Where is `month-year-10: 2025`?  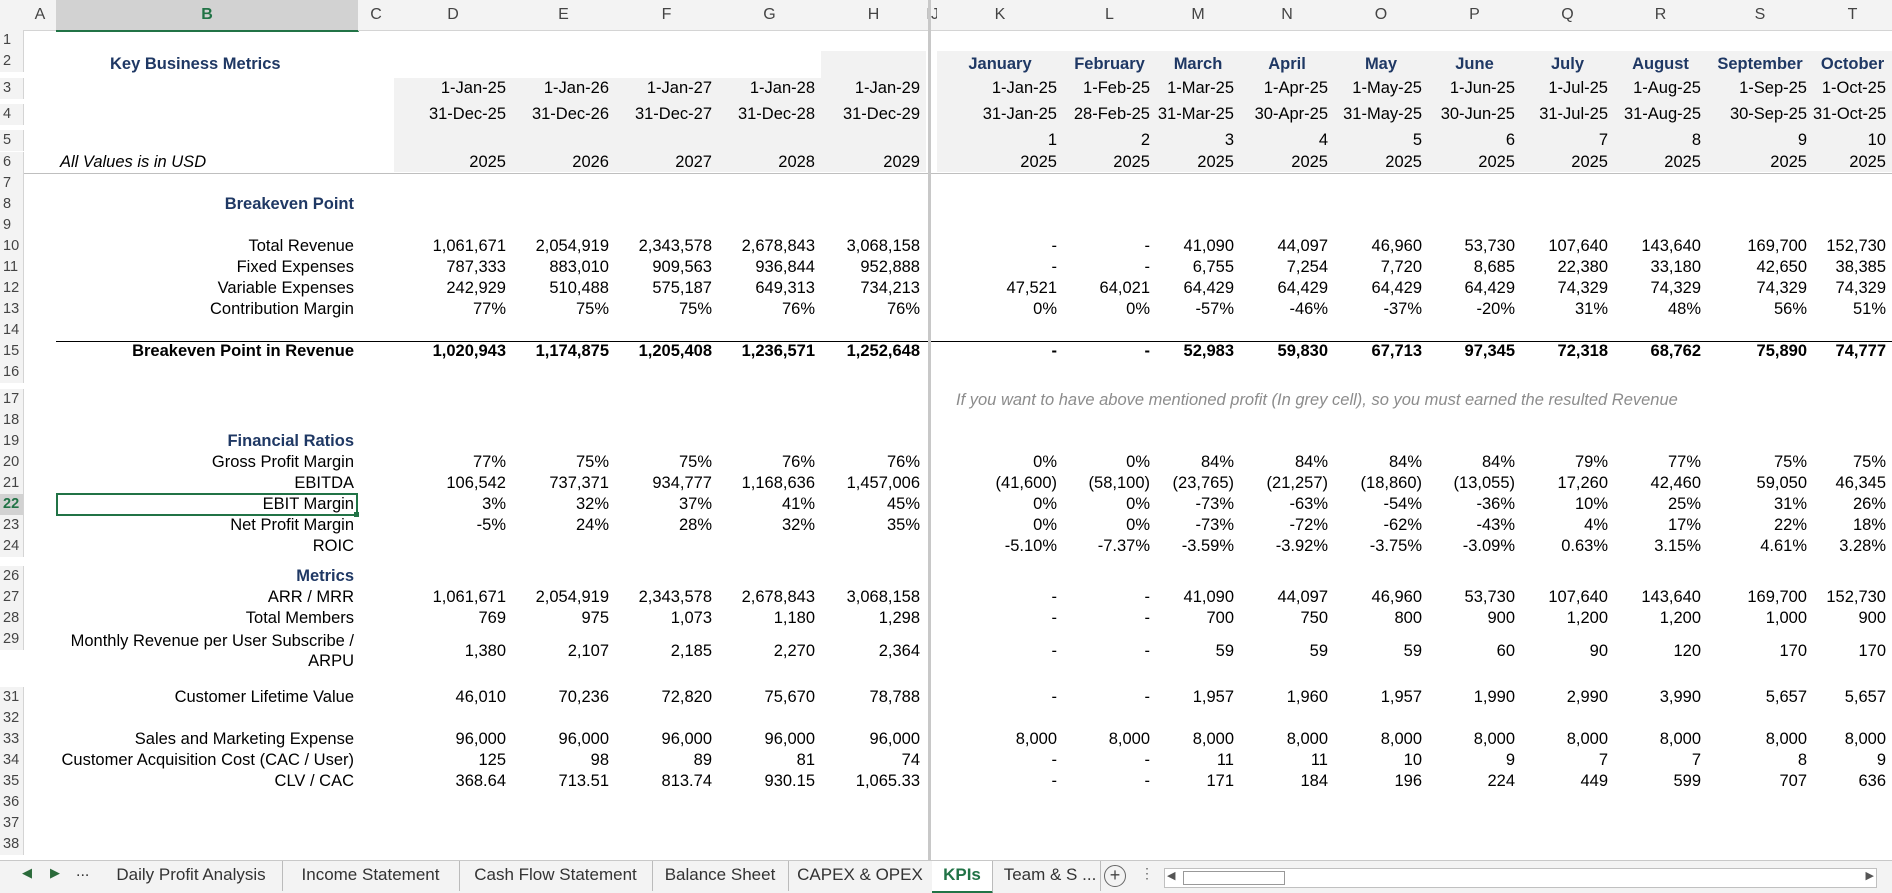 month-year-10: 2025 is located at coordinates (1867, 162).